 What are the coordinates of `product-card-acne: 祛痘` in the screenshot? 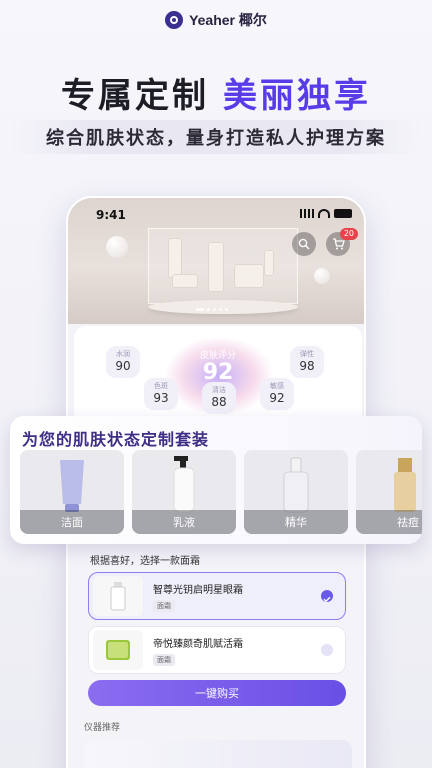 It's located at (389, 492).